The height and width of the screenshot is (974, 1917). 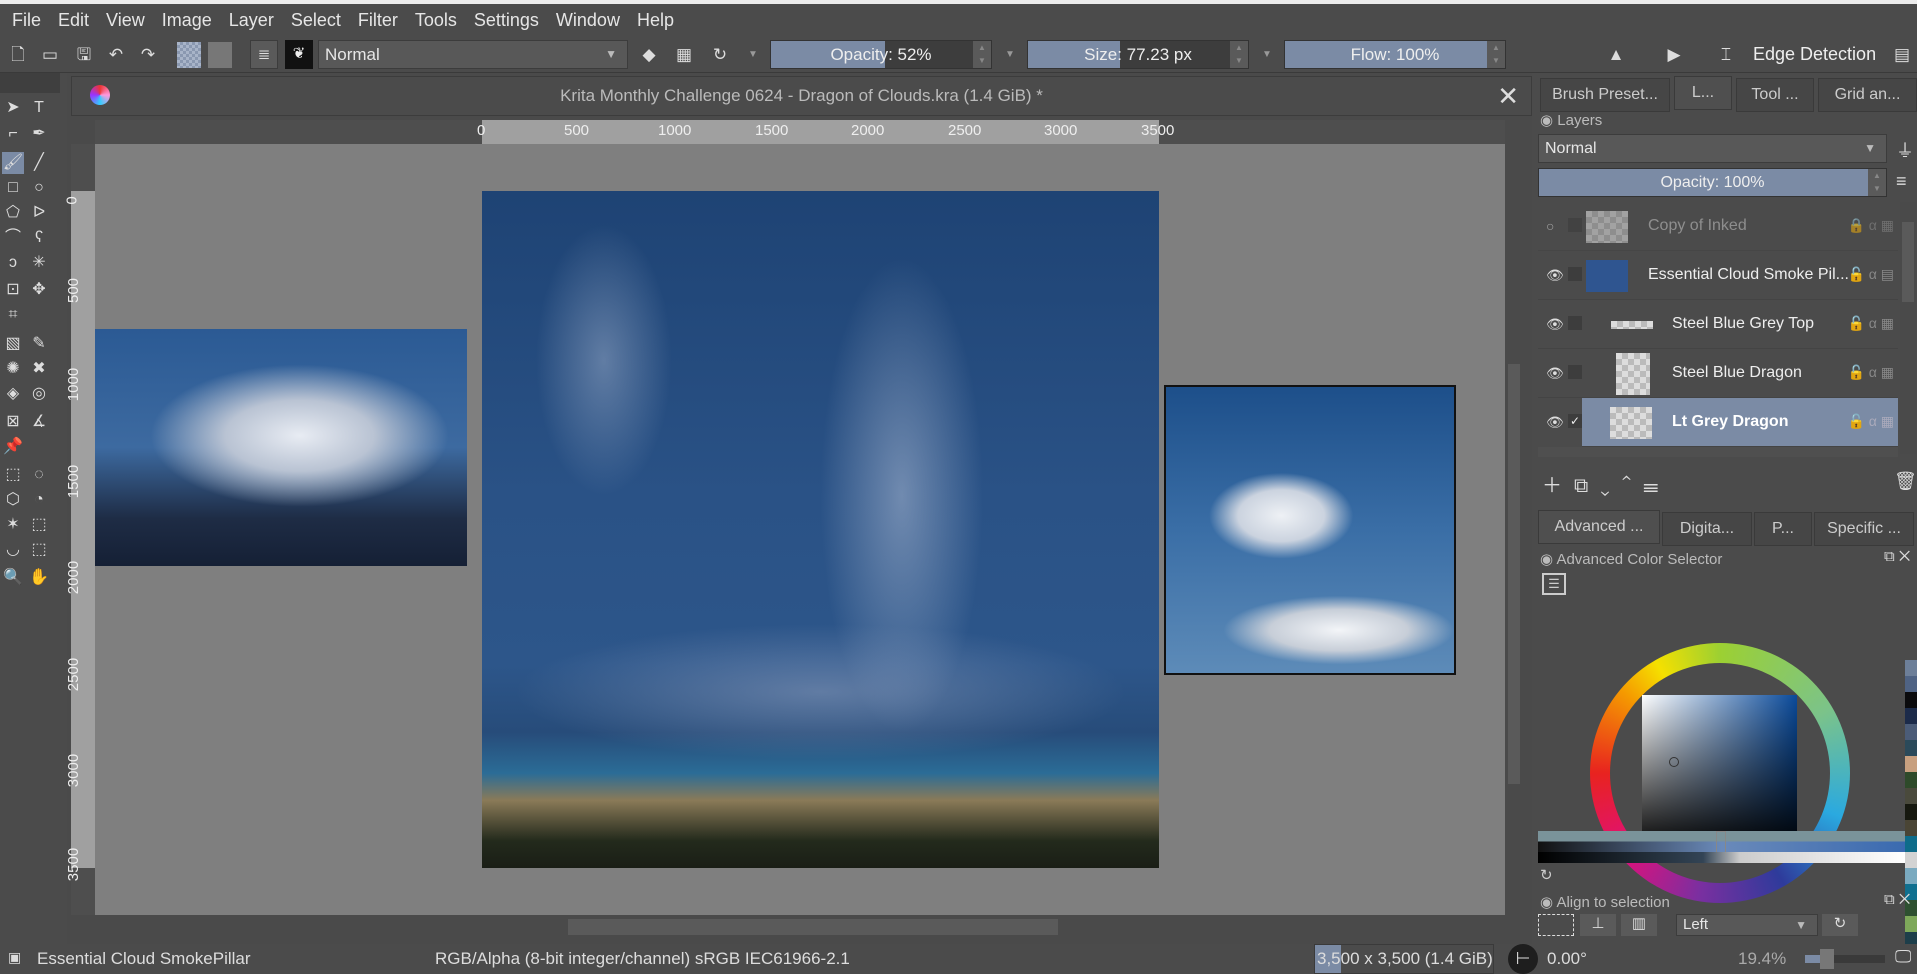 I want to click on rect-select-tool-icon: ⬚, so click(x=13, y=475).